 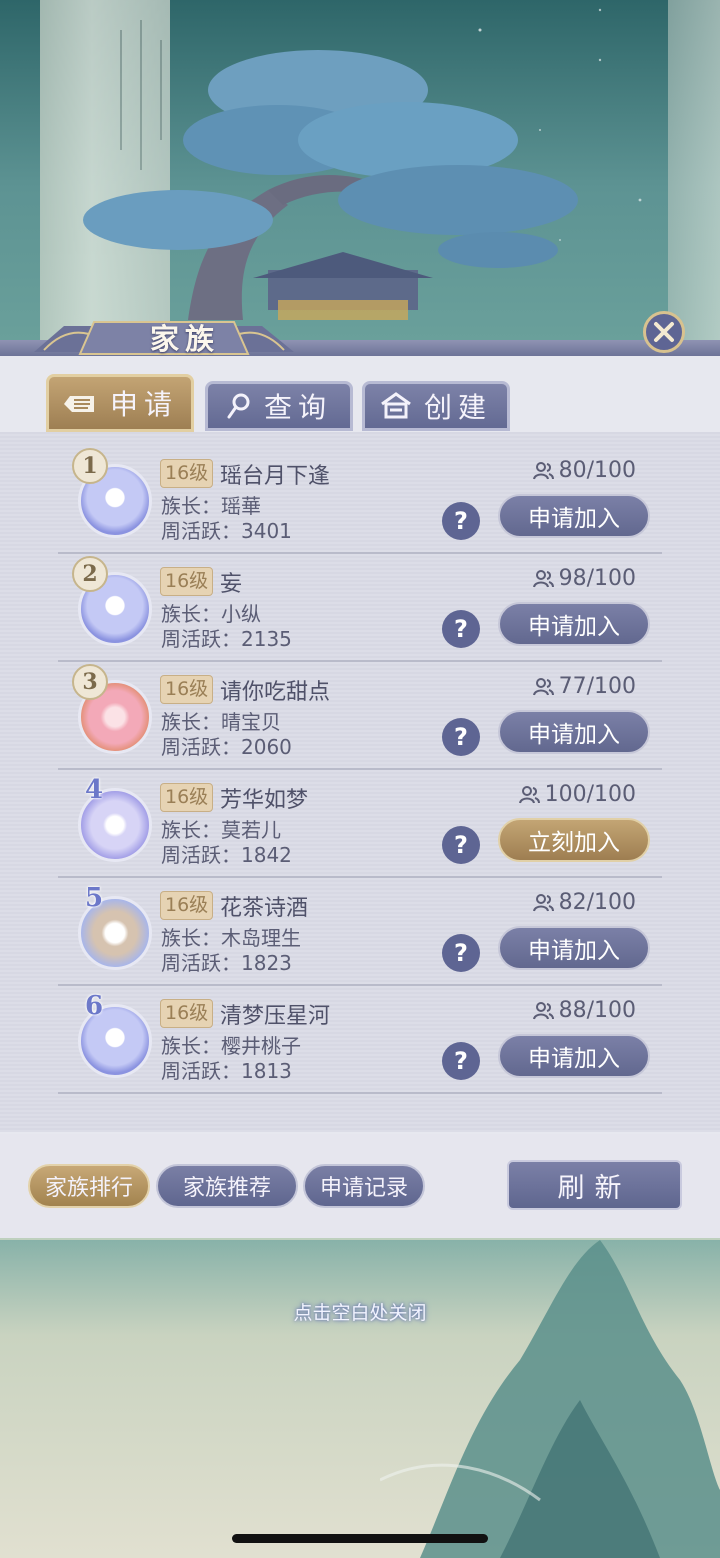 What do you see at coordinates (226, 639) in the screenshot?
I see `family-weekly-activity: 周活跃：2135` at bounding box center [226, 639].